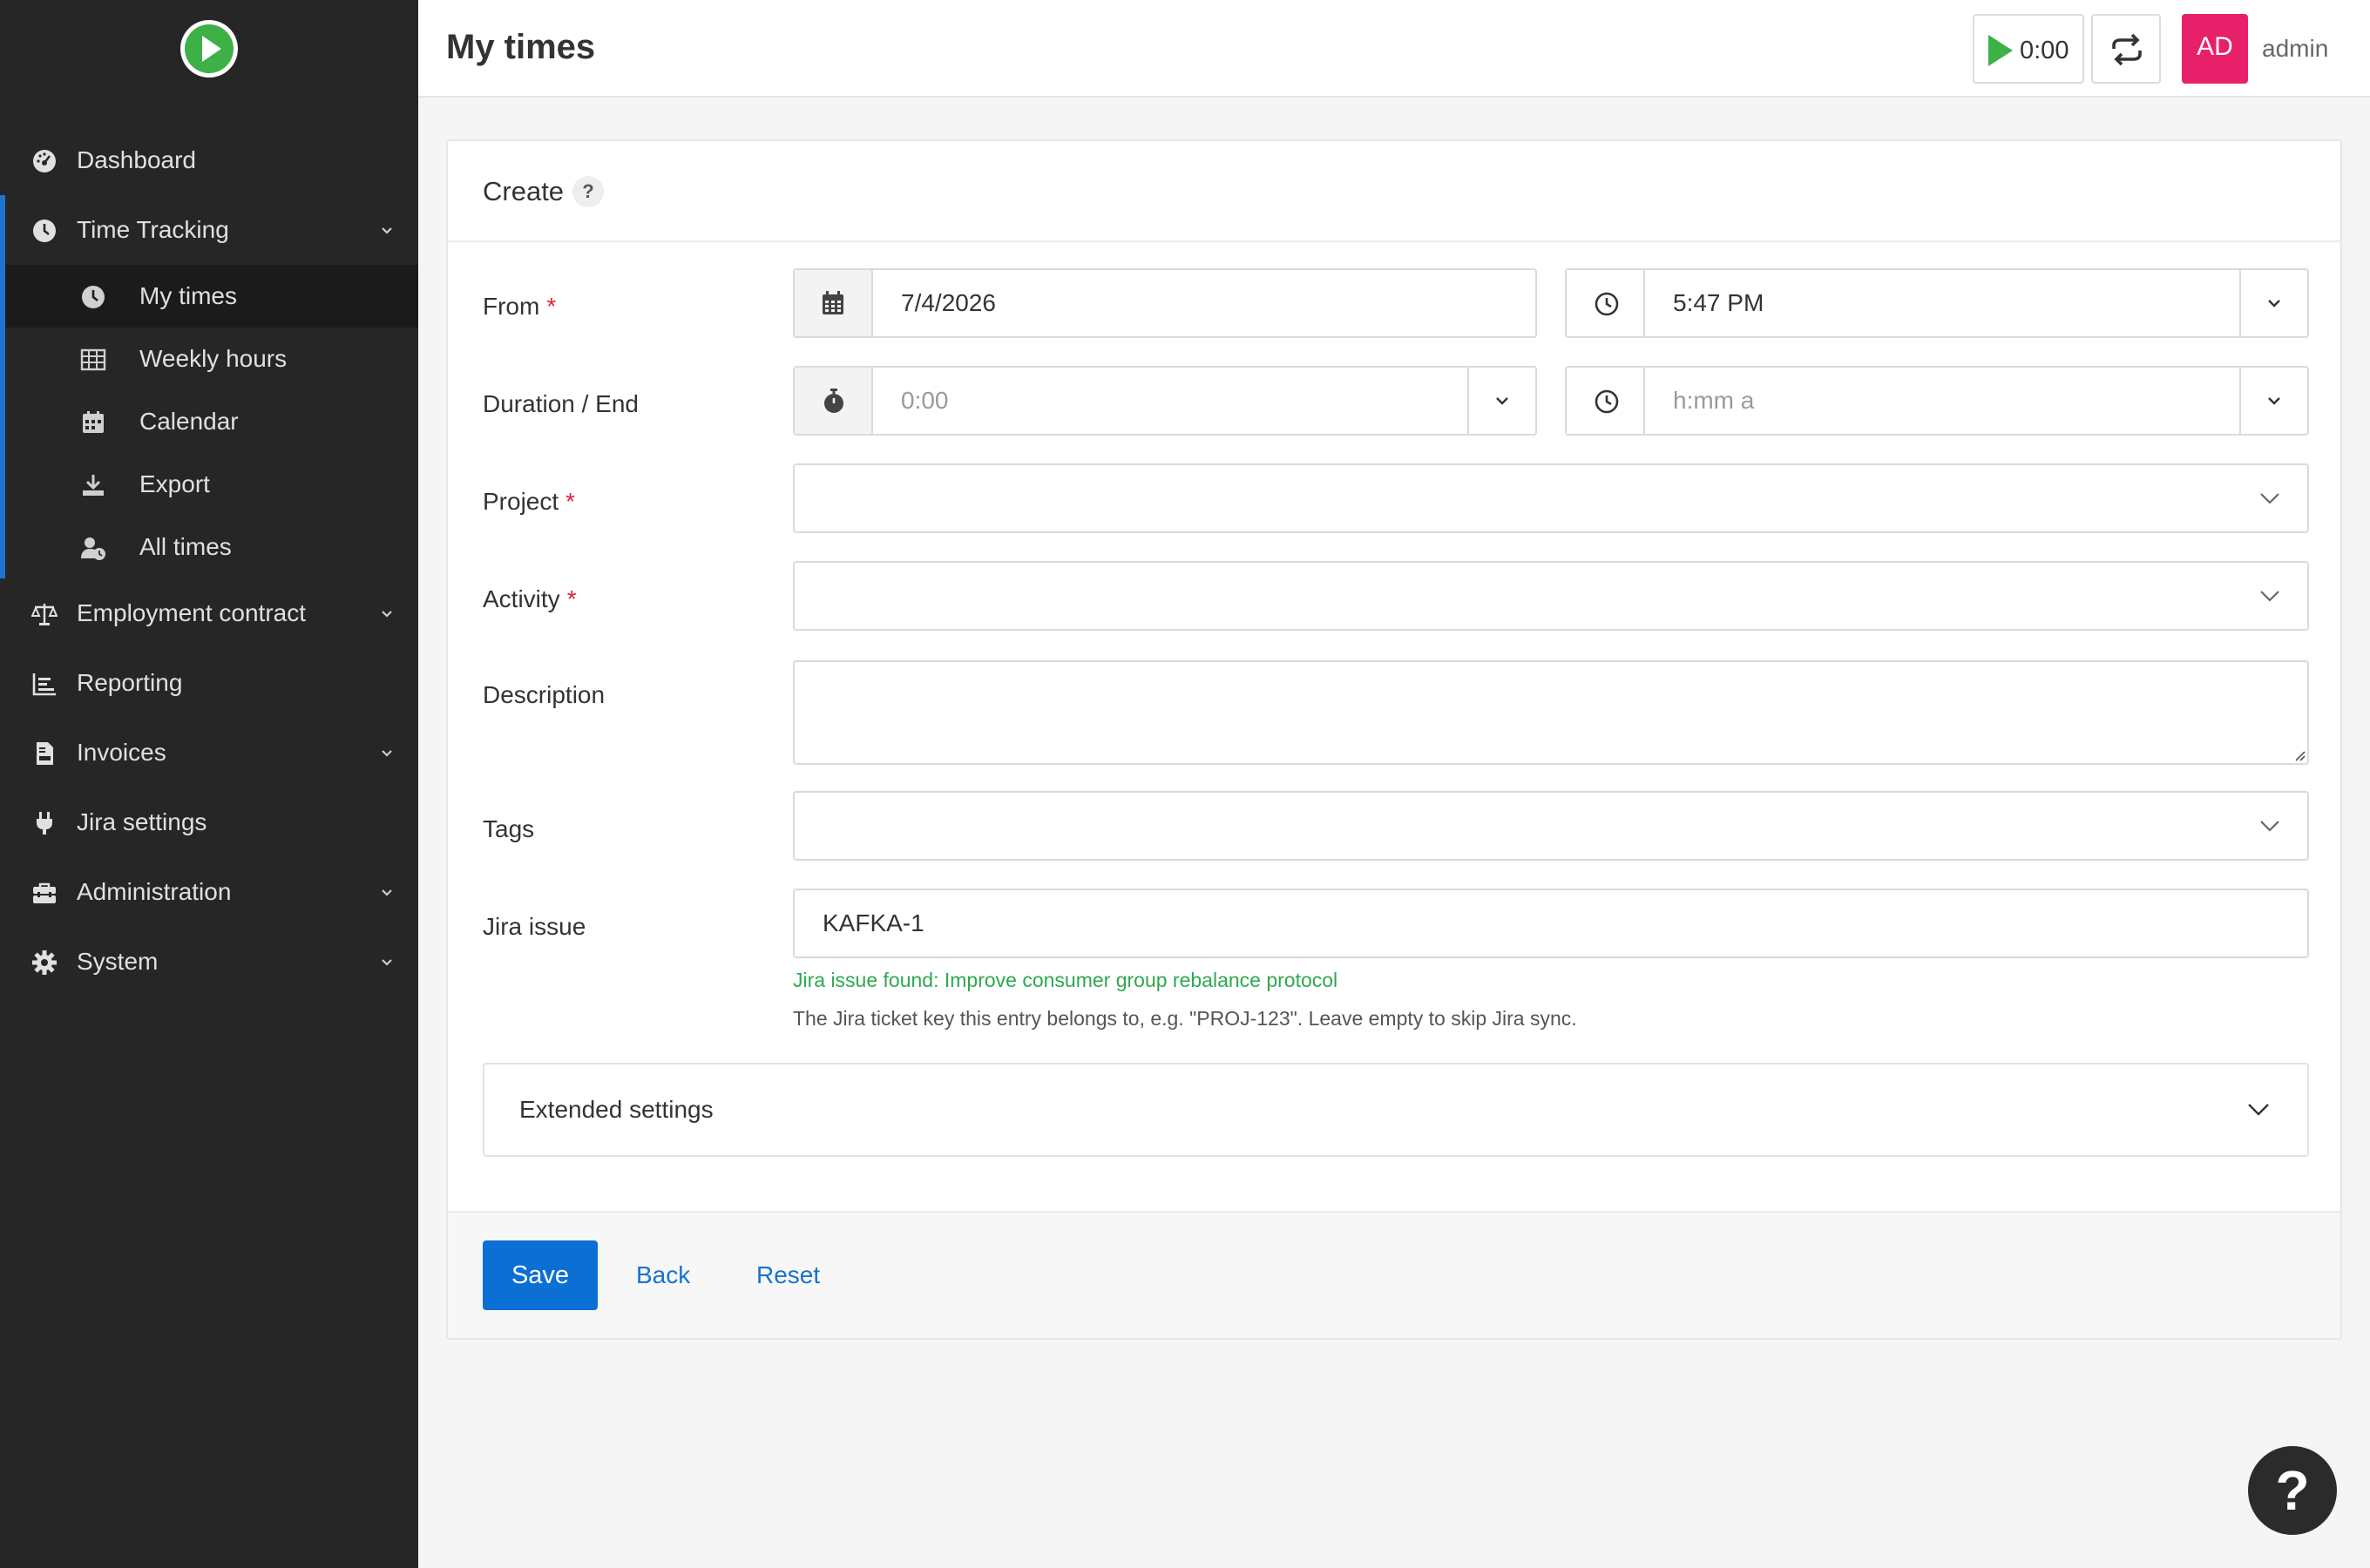 The width and height of the screenshot is (2370, 1568). I want to click on users-clock-icon, so click(93, 549).